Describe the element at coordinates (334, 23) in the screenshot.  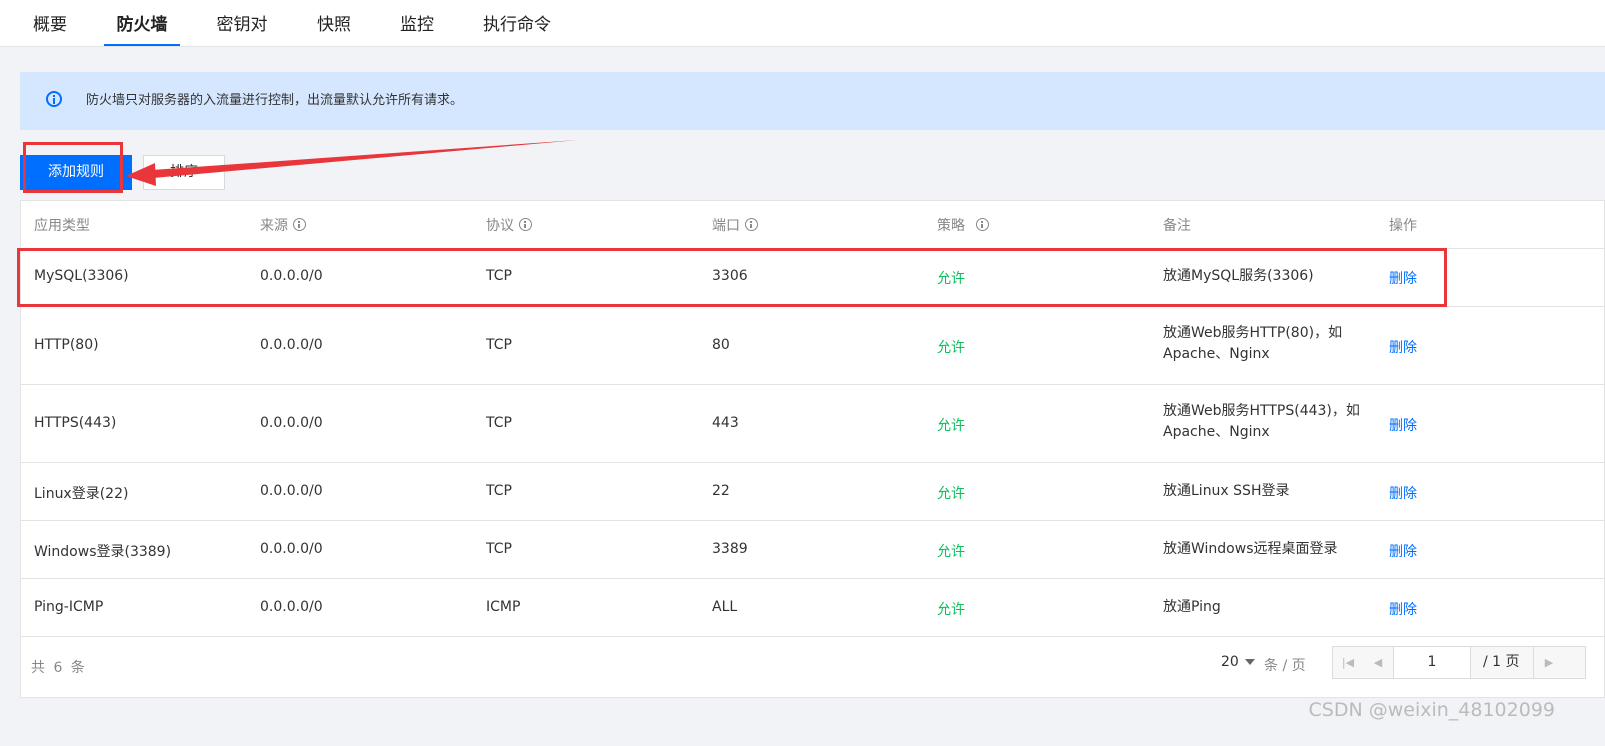
I see `tab-snapshot: 快照` at that location.